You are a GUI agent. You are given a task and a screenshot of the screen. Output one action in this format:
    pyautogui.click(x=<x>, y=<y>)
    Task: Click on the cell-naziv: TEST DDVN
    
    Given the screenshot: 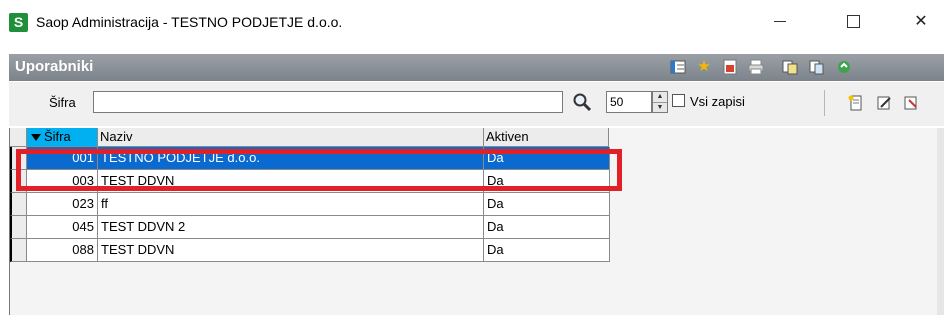 What is the action you would take?
    pyautogui.click(x=291, y=250)
    